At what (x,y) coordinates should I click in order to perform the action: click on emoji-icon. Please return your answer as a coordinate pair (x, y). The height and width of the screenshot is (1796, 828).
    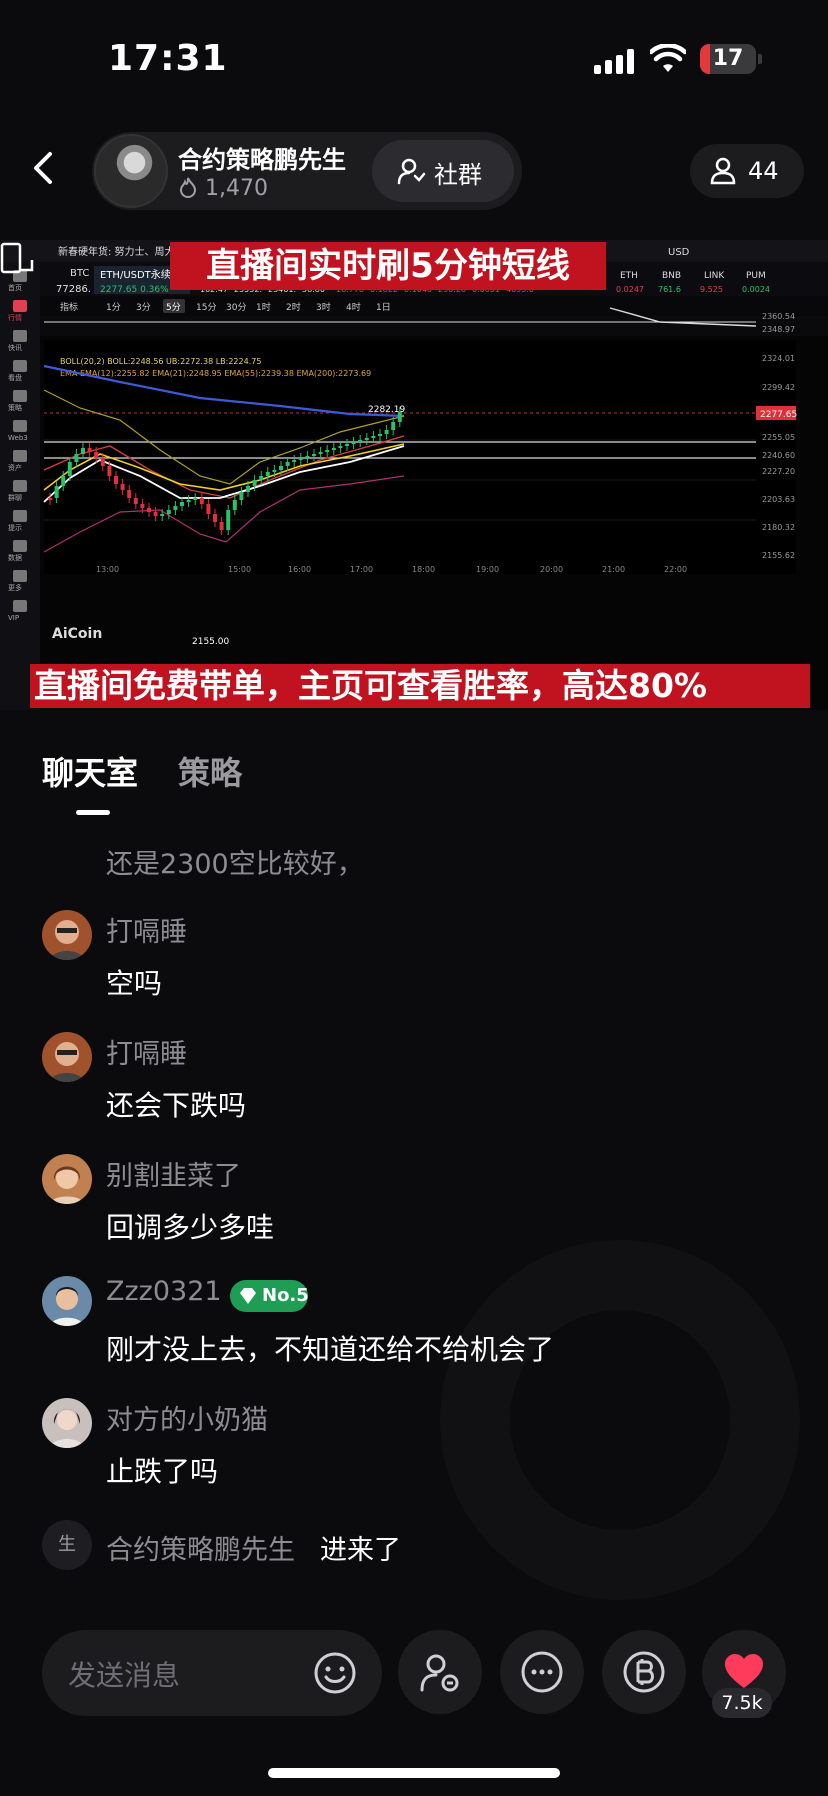
    Looking at the image, I should click on (335, 1673).